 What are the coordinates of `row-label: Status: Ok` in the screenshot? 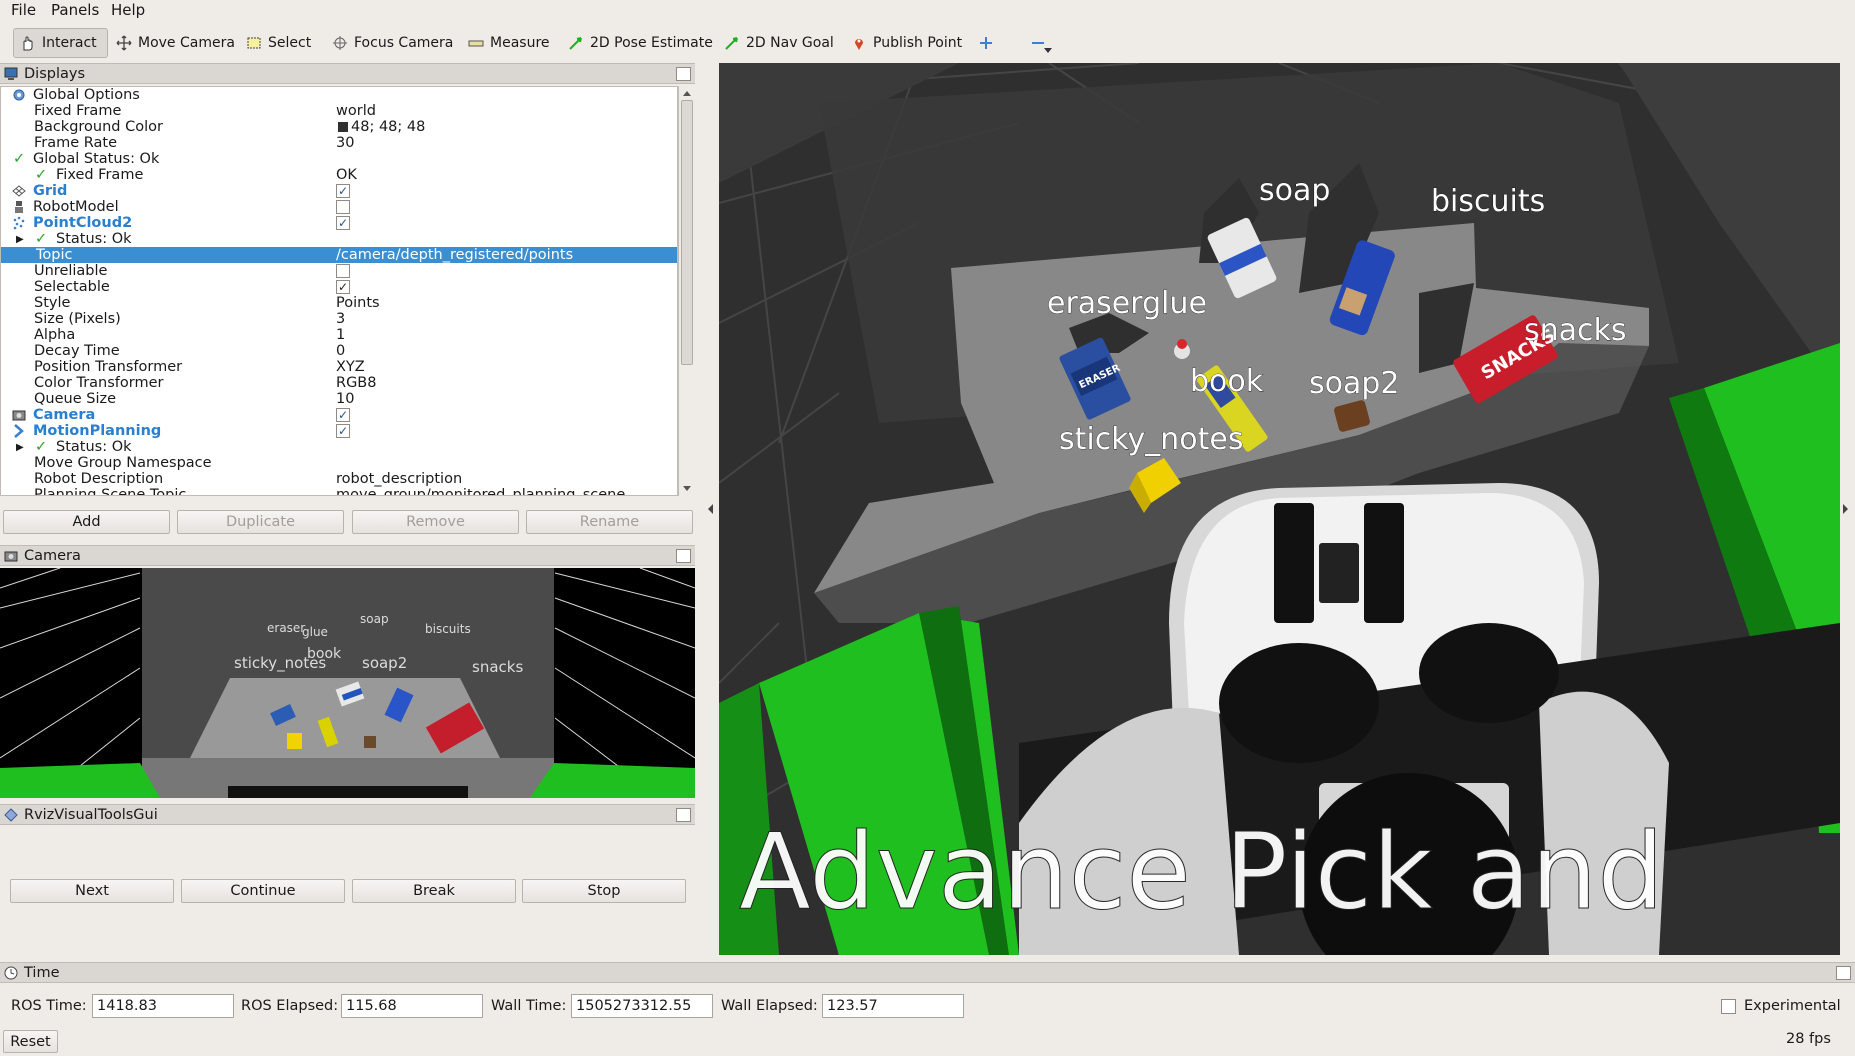 It's located at (94, 447).